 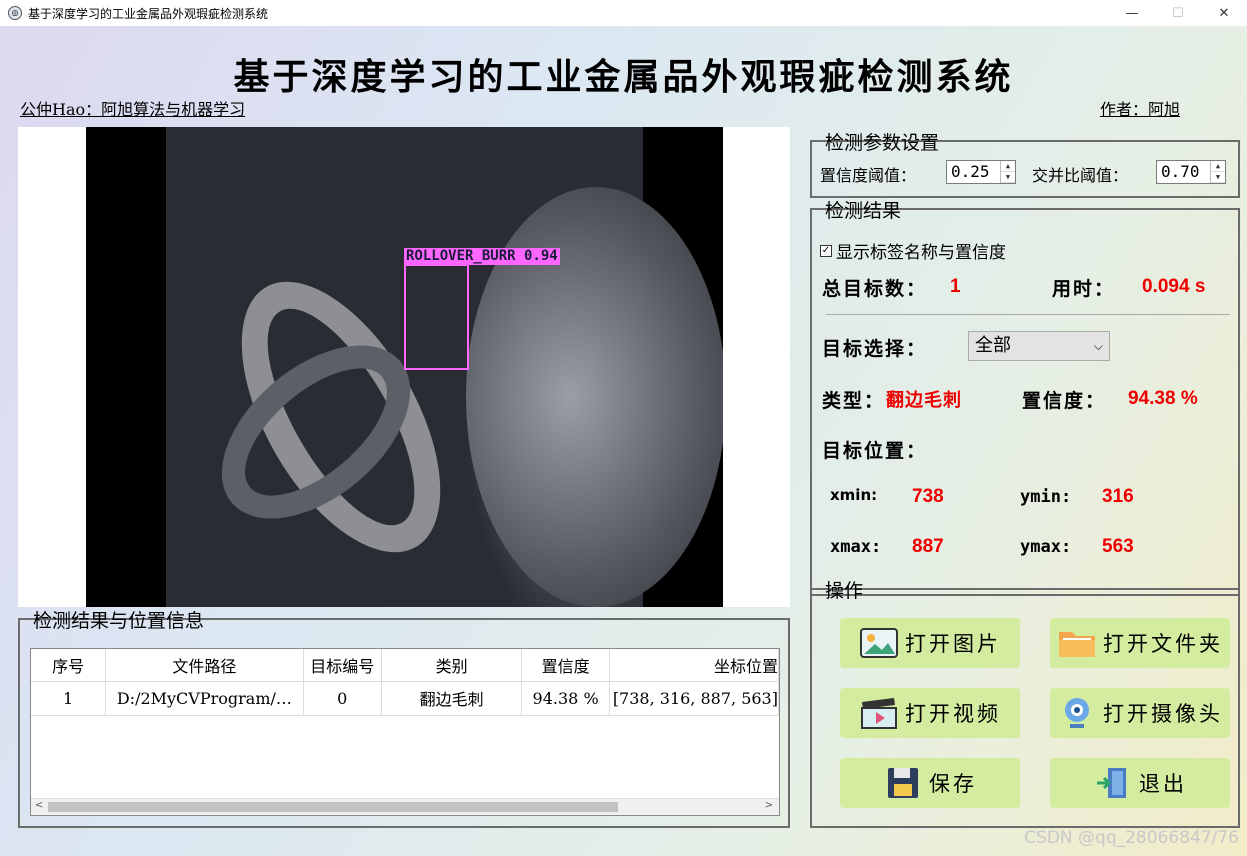 I want to click on table-cell: 1, so click(x=69, y=698).